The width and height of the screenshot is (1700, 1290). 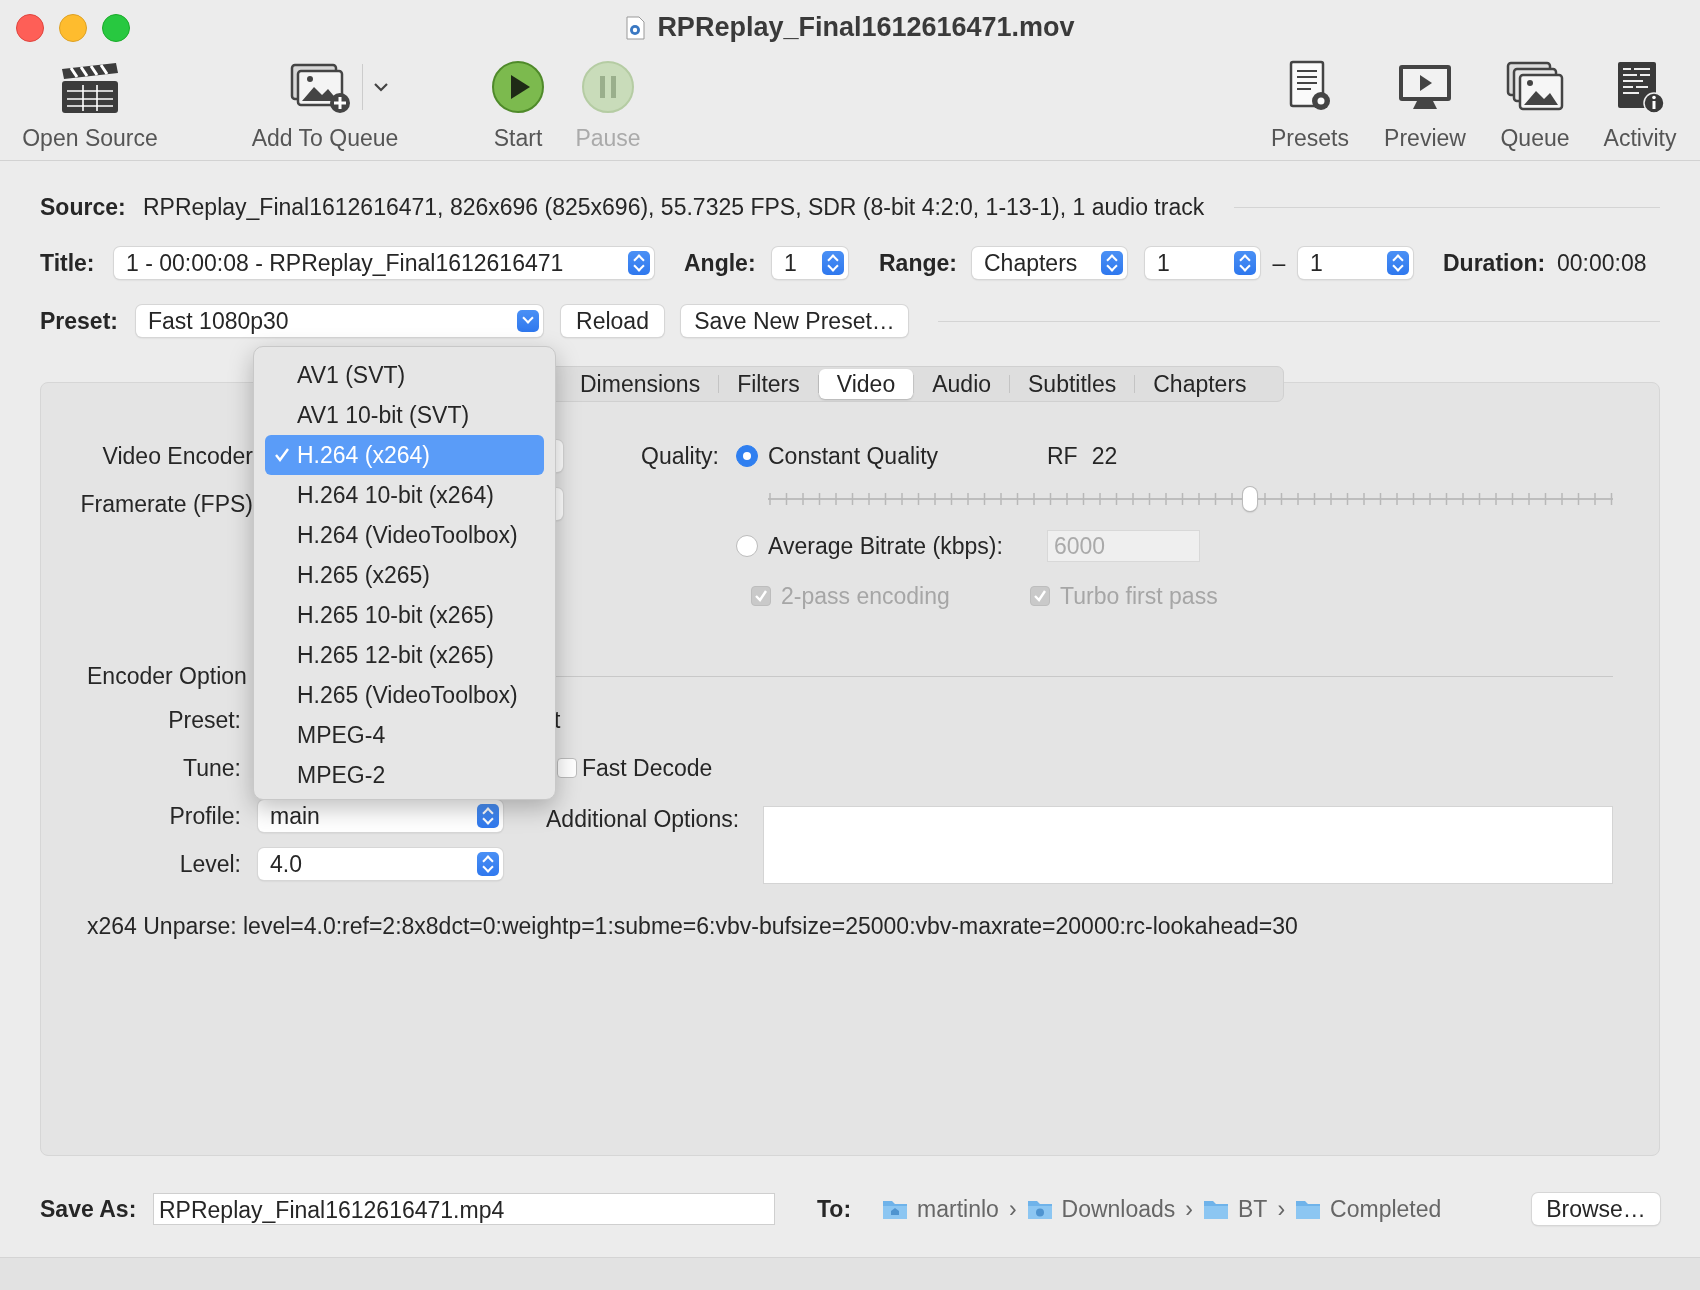 I want to click on toolbar-button: Queue, so click(x=1535, y=103).